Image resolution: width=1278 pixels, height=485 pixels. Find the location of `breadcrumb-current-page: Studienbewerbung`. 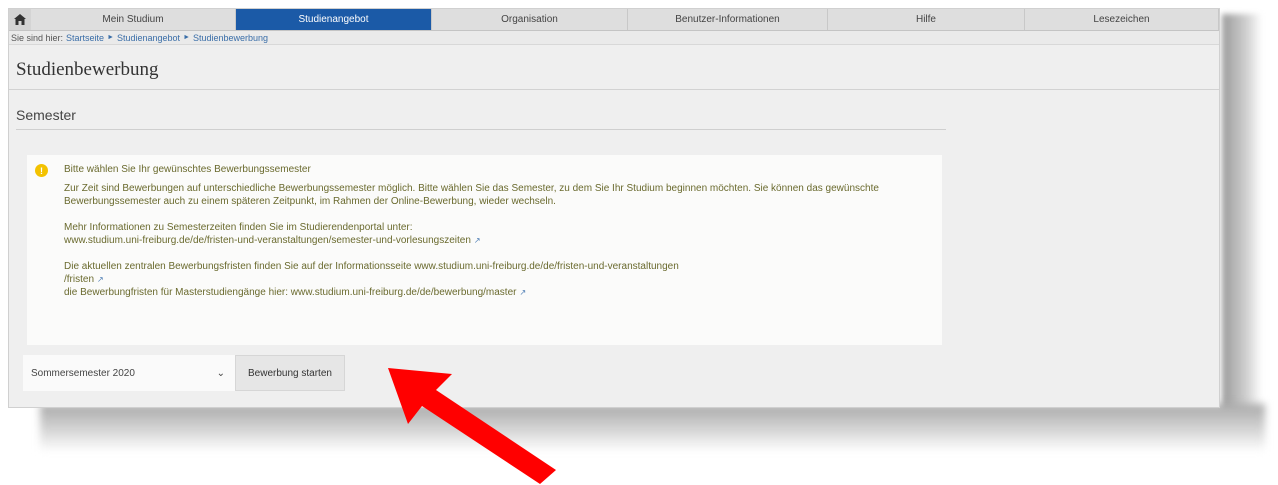

breadcrumb-current-page: Studienbewerbung is located at coordinates (231, 37).